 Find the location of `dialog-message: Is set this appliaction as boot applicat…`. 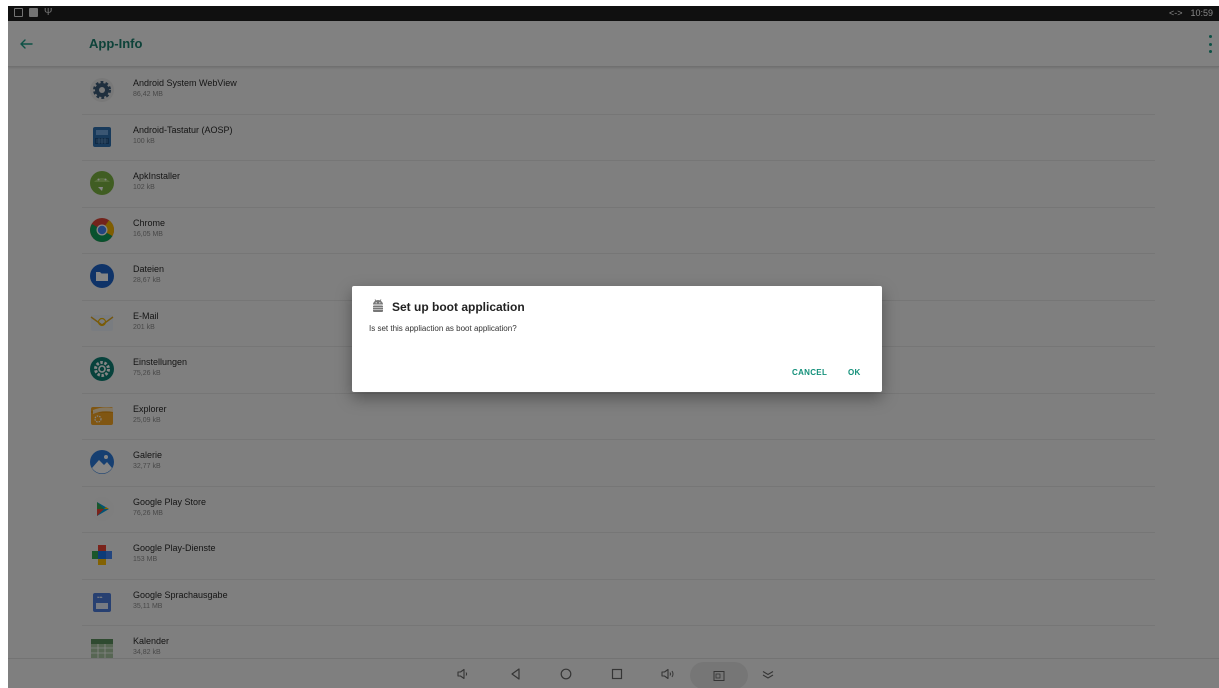

dialog-message: Is set this appliaction as boot applicat… is located at coordinates (443, 328).